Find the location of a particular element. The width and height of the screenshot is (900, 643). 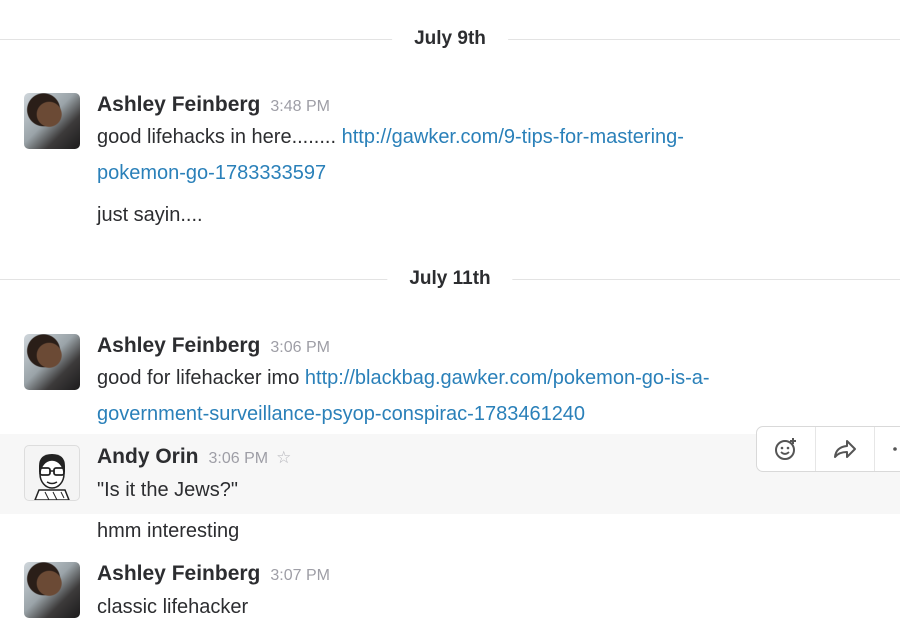

more-actions-button is located at coordinates (887, 449).